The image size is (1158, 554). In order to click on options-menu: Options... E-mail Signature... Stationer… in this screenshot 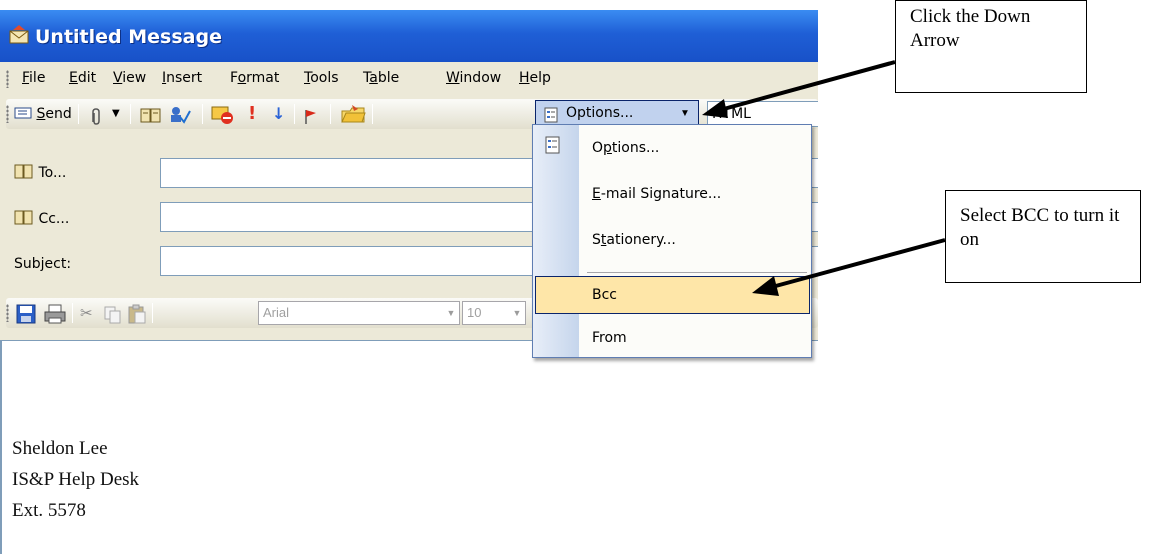, I will do `click(672, 241)`.